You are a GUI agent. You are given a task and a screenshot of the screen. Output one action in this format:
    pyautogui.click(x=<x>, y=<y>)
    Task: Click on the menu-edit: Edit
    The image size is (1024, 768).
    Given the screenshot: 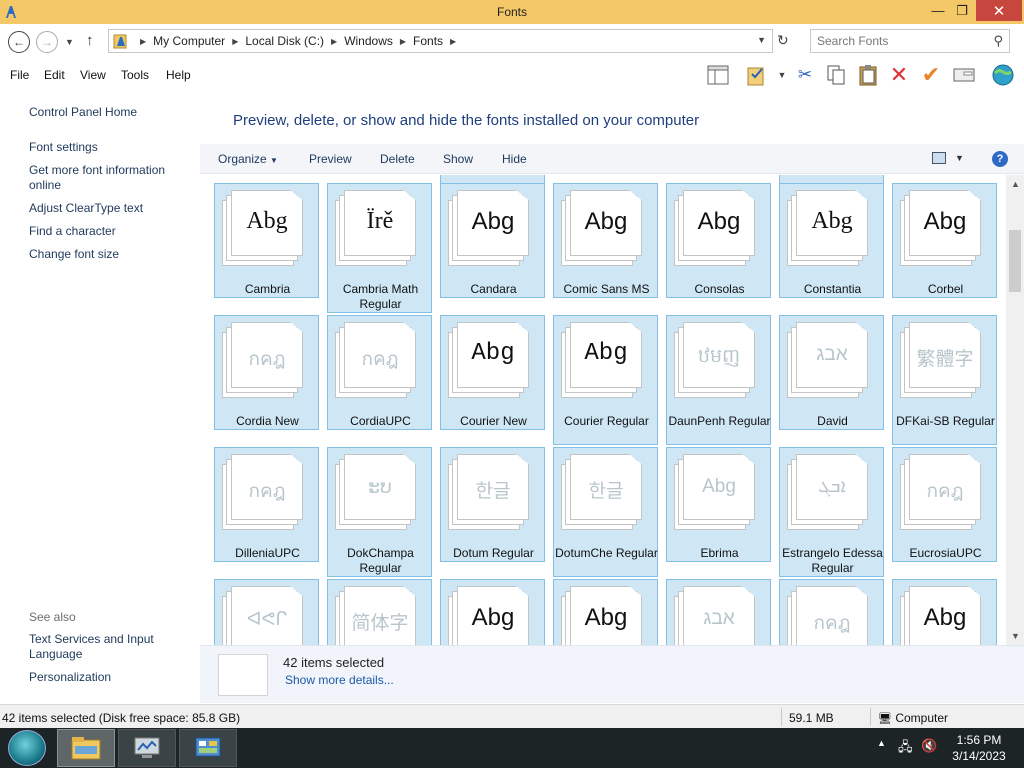 What is the action you would take?
    pyautogui.click(x=54, y=75)
    